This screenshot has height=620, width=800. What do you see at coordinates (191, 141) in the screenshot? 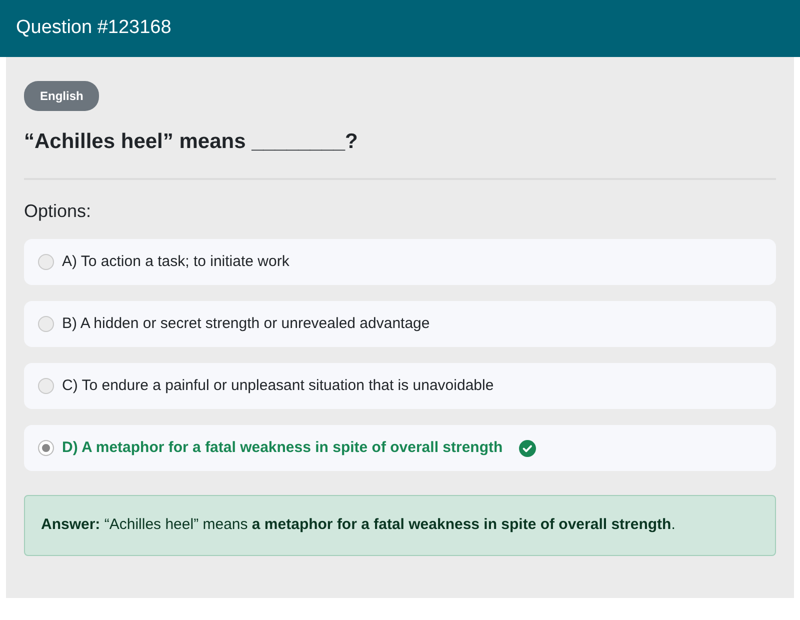
I see `question-text: “Achilles heel” means ________?` at bounding box center [191, 141].